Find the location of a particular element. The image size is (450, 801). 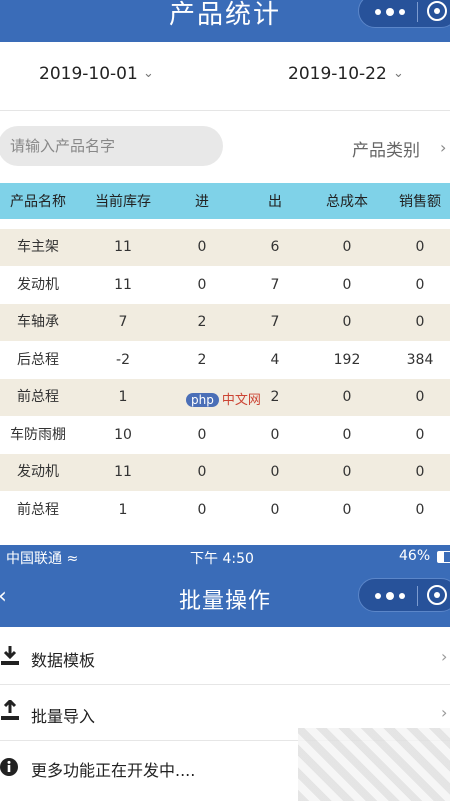

table-cell: -2 is located at coordinates (123, 359).